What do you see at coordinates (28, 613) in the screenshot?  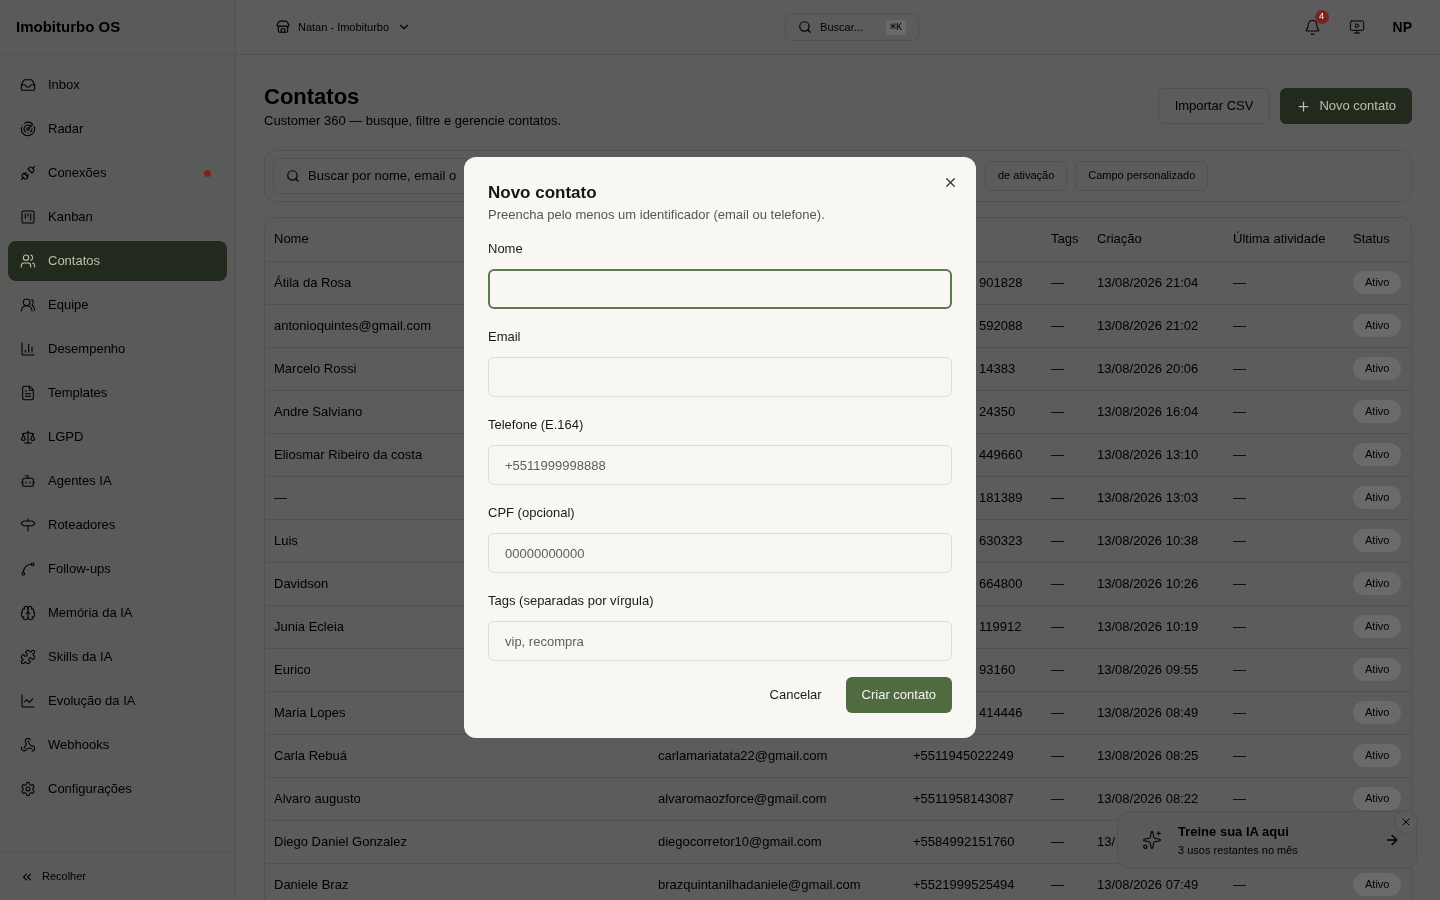 I see `brain-icon` at bounding box center [28, 613].